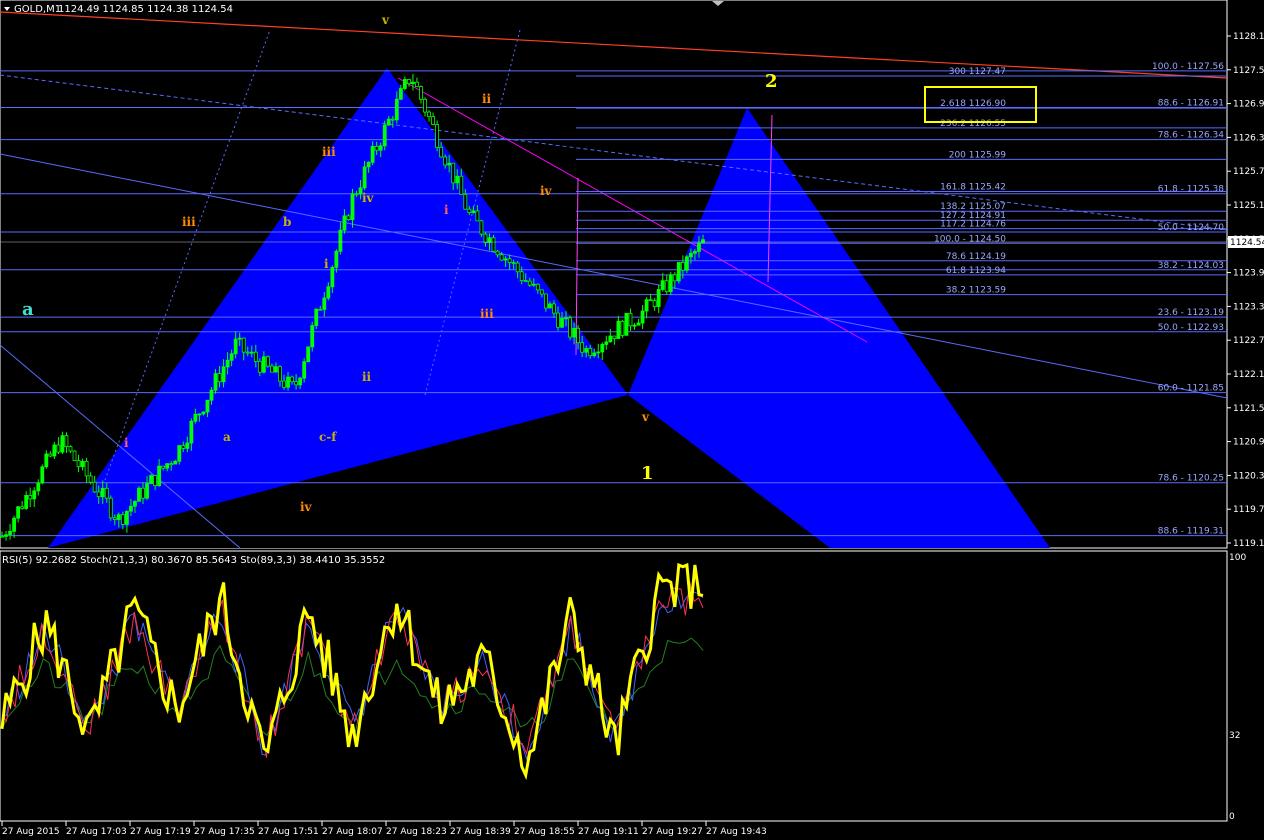 The image size is (1264, 840). What do you see at coordinates (328, 437) in the screenshot?
I see `wave-label: c-f` at bounding box center [328, 437].